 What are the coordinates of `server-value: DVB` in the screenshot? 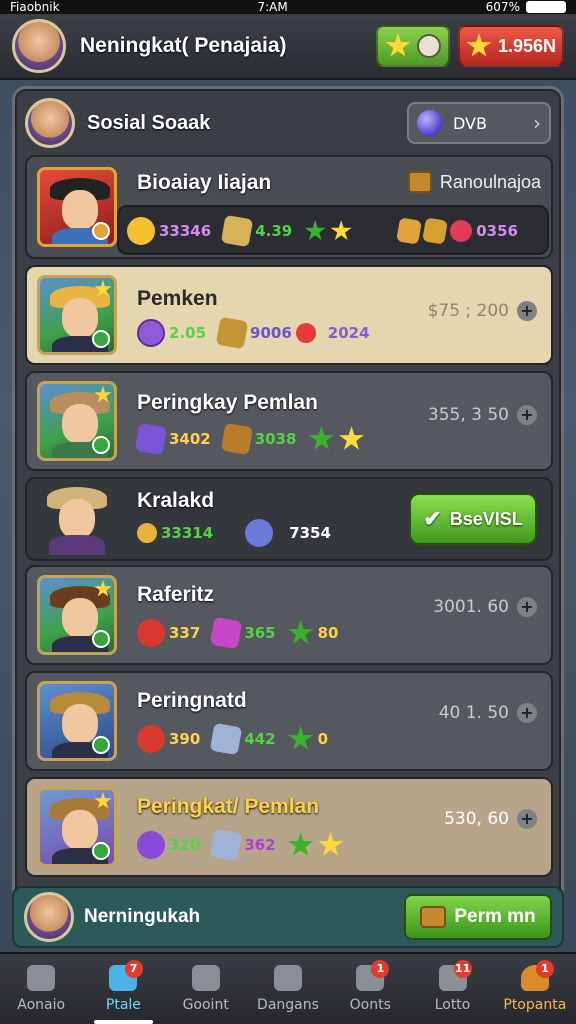 It's located at (470, 123).